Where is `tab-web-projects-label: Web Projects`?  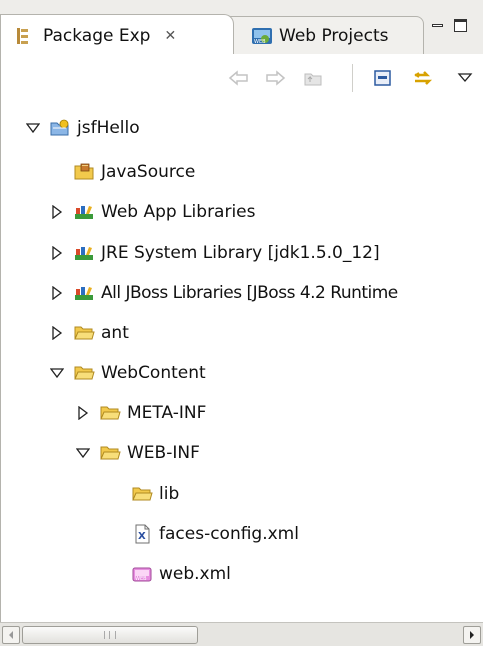
tab-web-projects-label: Web Projects is located at coordinates (334, 35).